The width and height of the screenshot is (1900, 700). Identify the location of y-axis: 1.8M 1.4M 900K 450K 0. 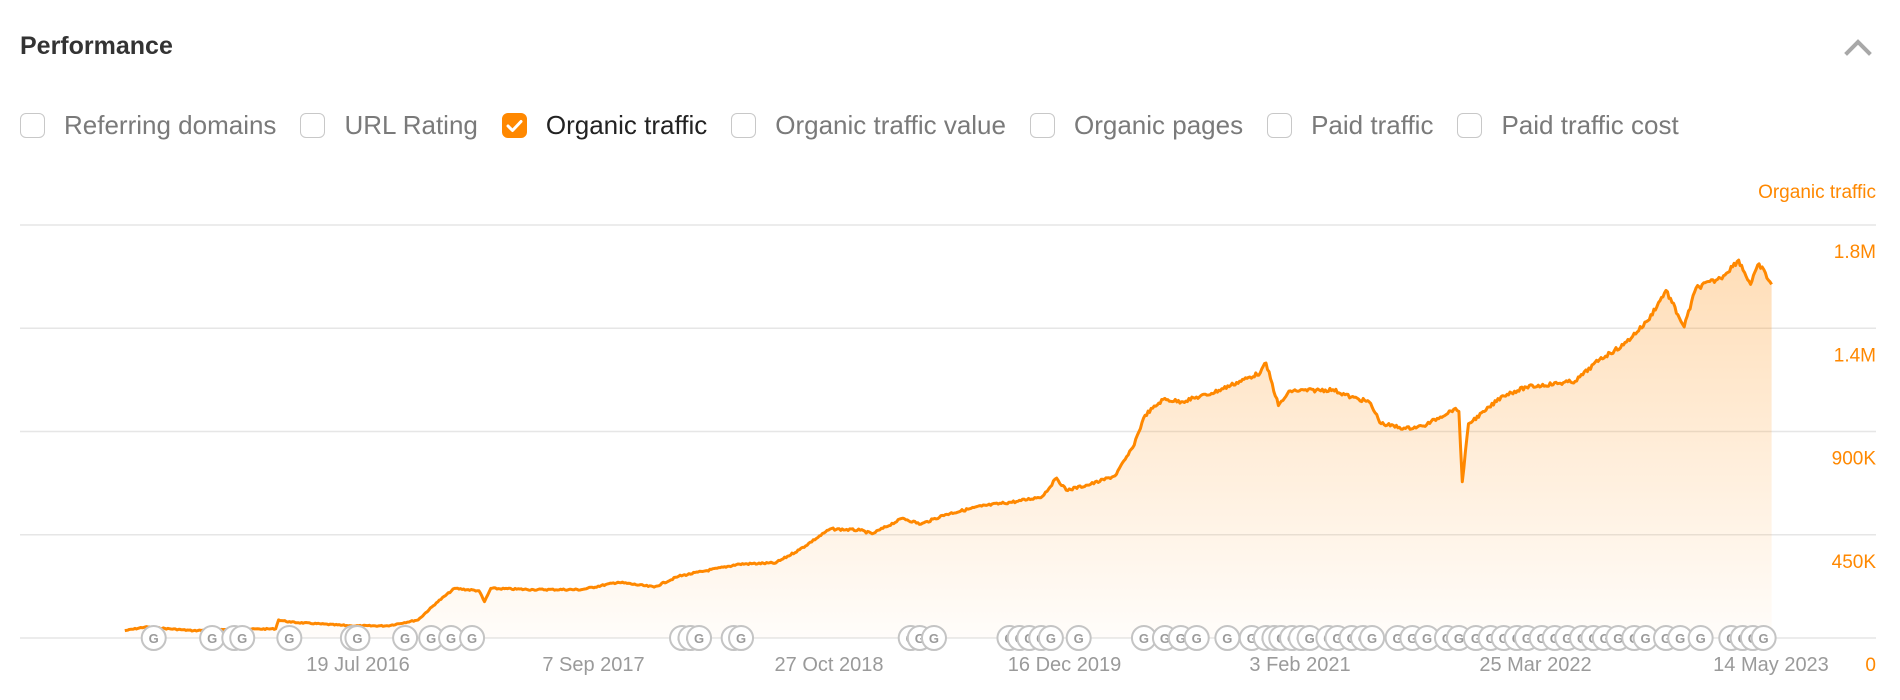
(1854, 459).